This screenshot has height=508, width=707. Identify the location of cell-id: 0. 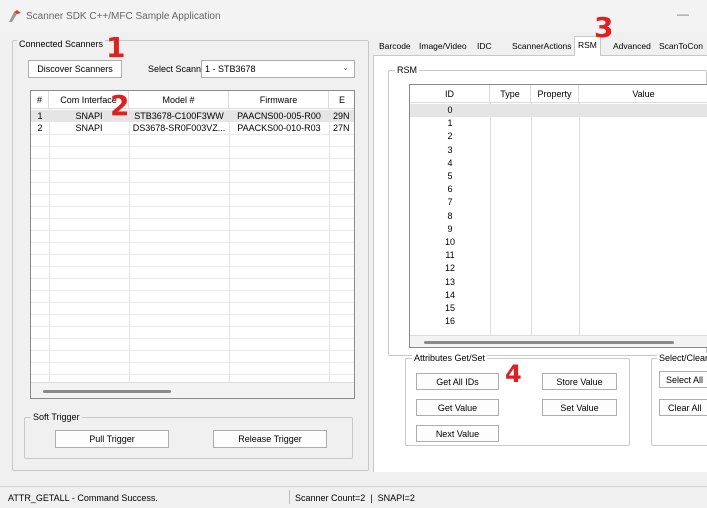
(450, 110).